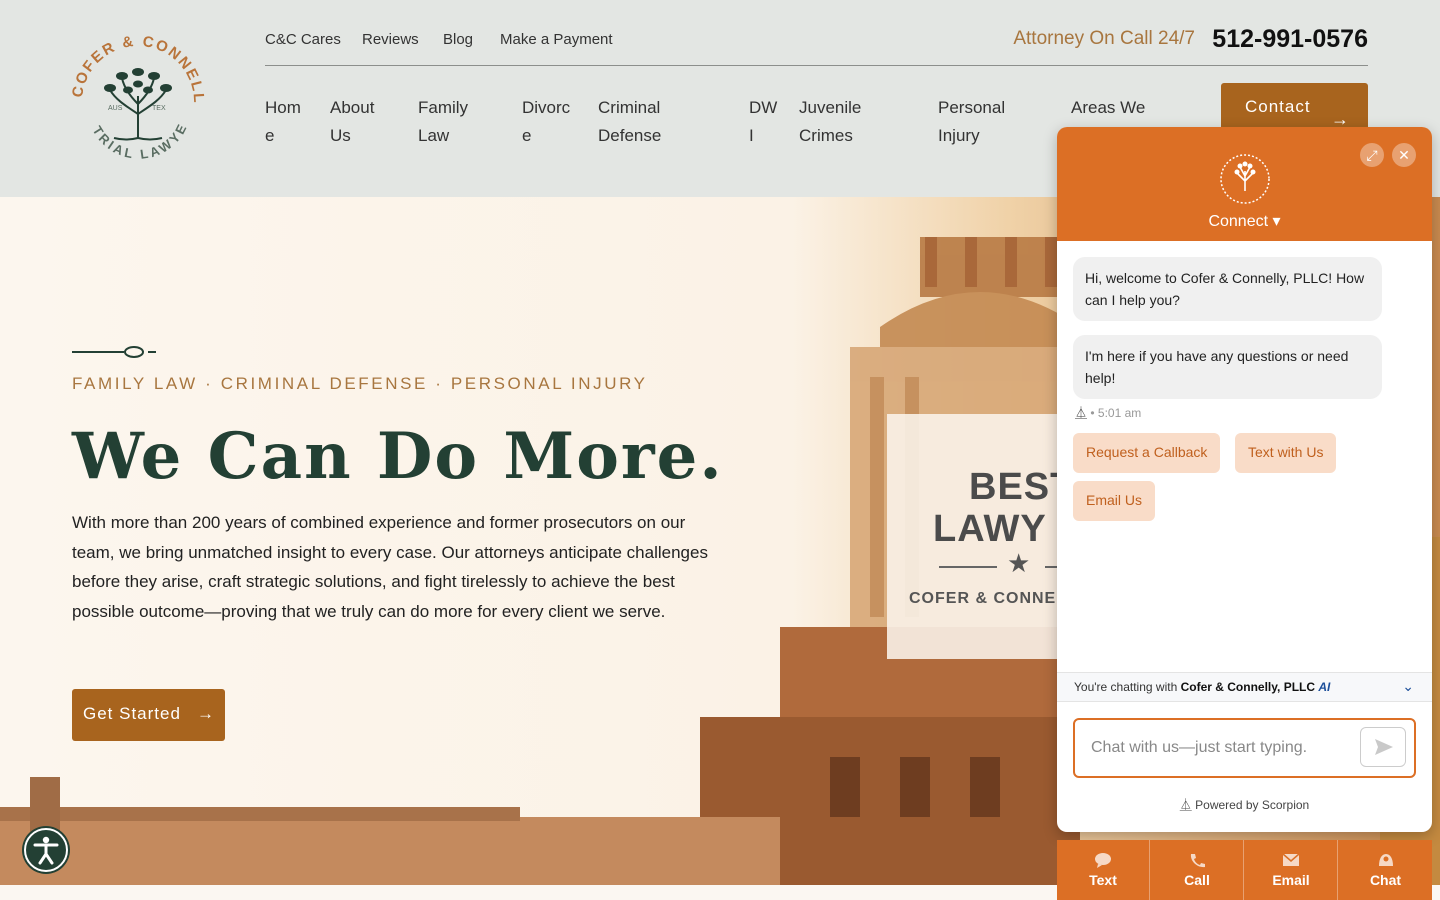 The image size is (1440, 900). Describe the element at coordinates (1385, 860) in the screenshot. I see `chat-person-icon` at that location.